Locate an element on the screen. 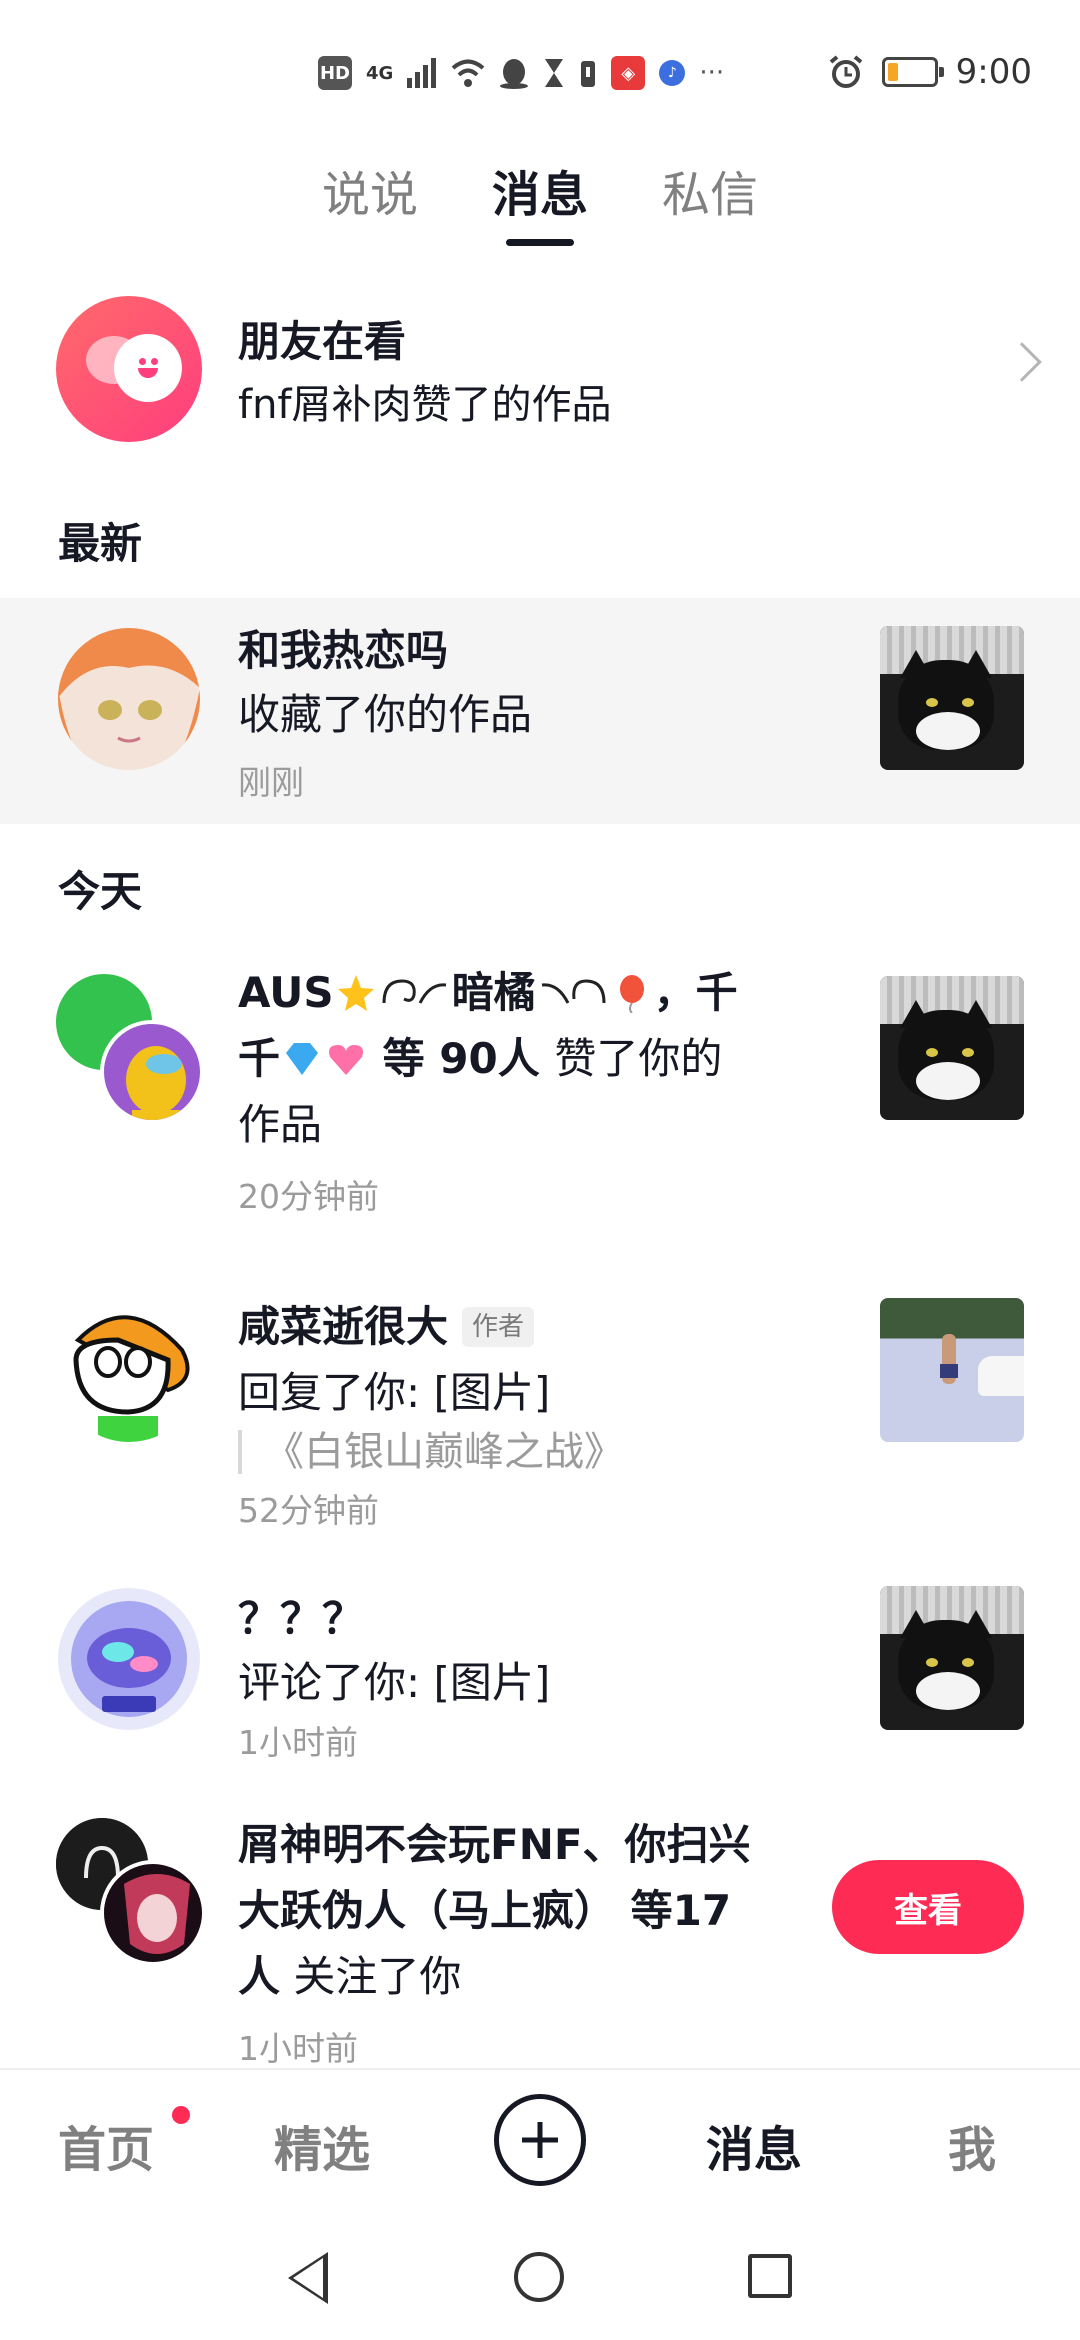  notification-time: 刚刚 is located at coordinates (271, 782).